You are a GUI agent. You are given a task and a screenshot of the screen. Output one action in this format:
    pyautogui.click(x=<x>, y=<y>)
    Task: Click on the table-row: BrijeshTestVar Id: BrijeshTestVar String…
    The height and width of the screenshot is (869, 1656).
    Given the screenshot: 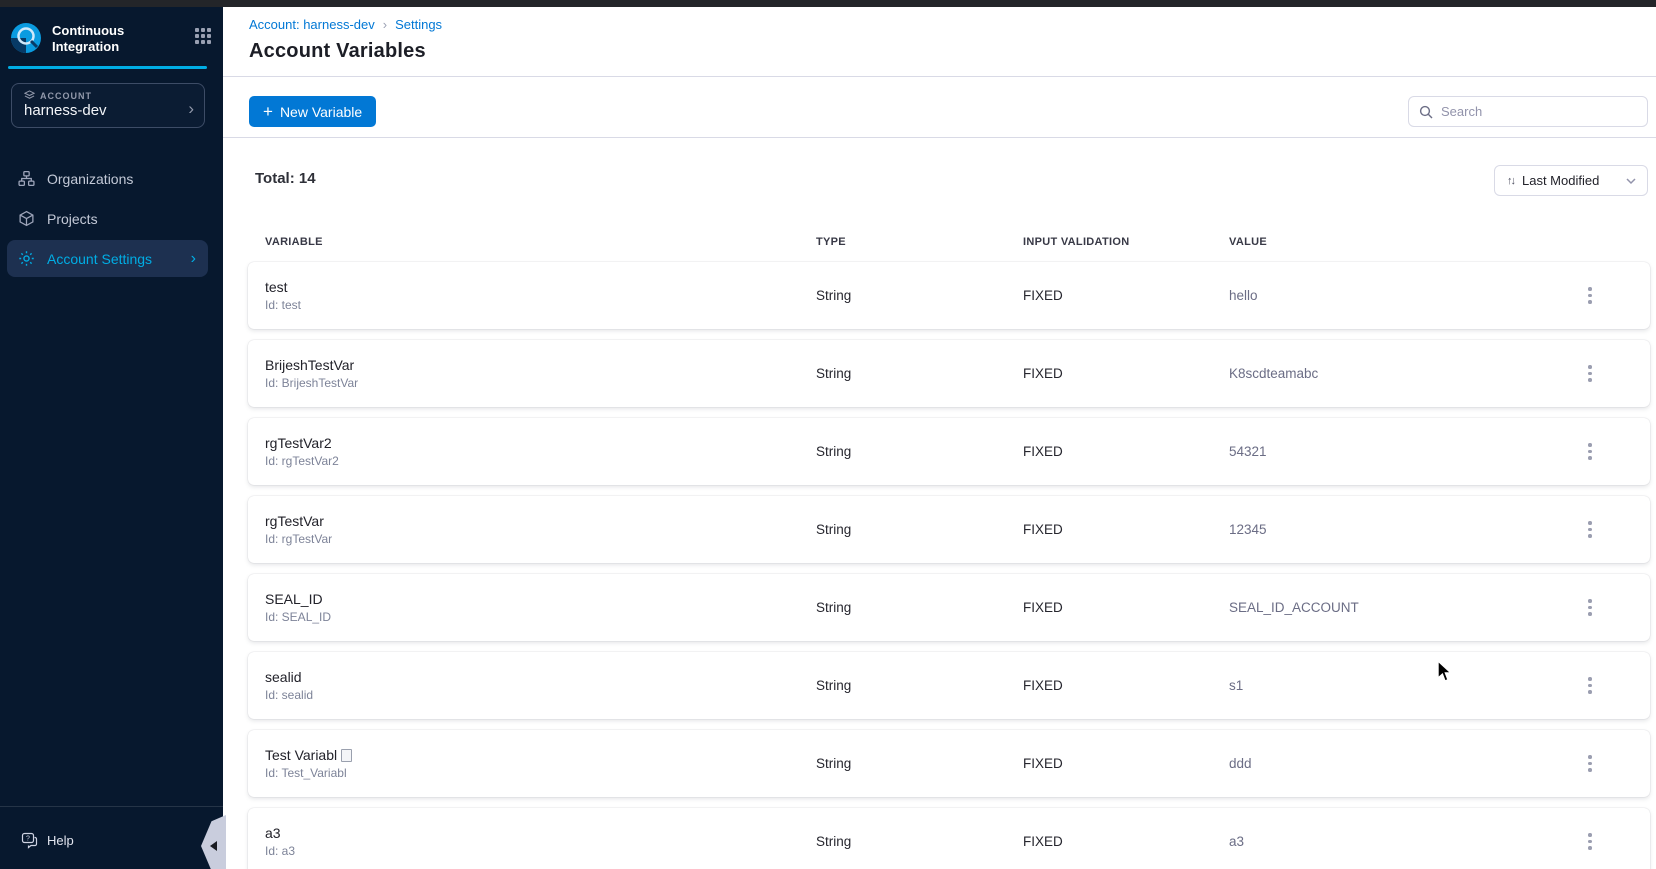 What is the action you would take?
    pyautogui.click(x=949, y=373)
    